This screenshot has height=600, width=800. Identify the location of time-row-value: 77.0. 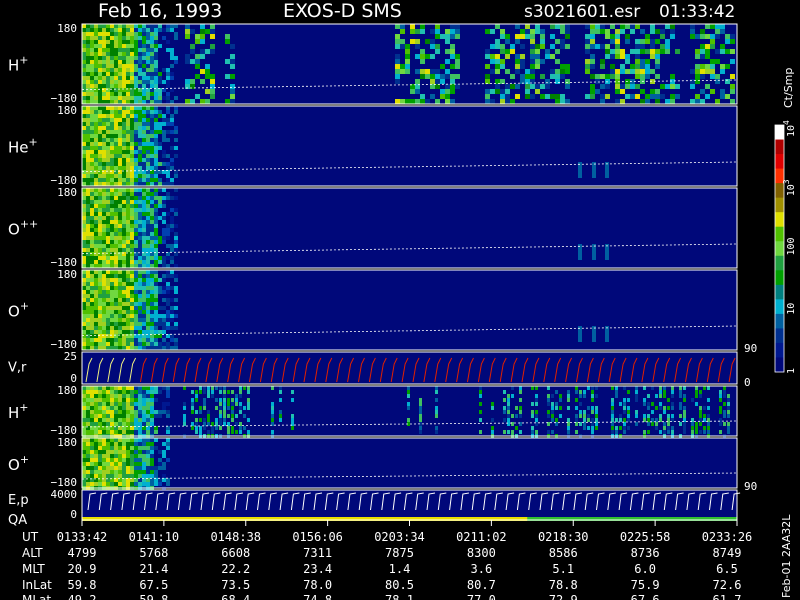
(481, 596).